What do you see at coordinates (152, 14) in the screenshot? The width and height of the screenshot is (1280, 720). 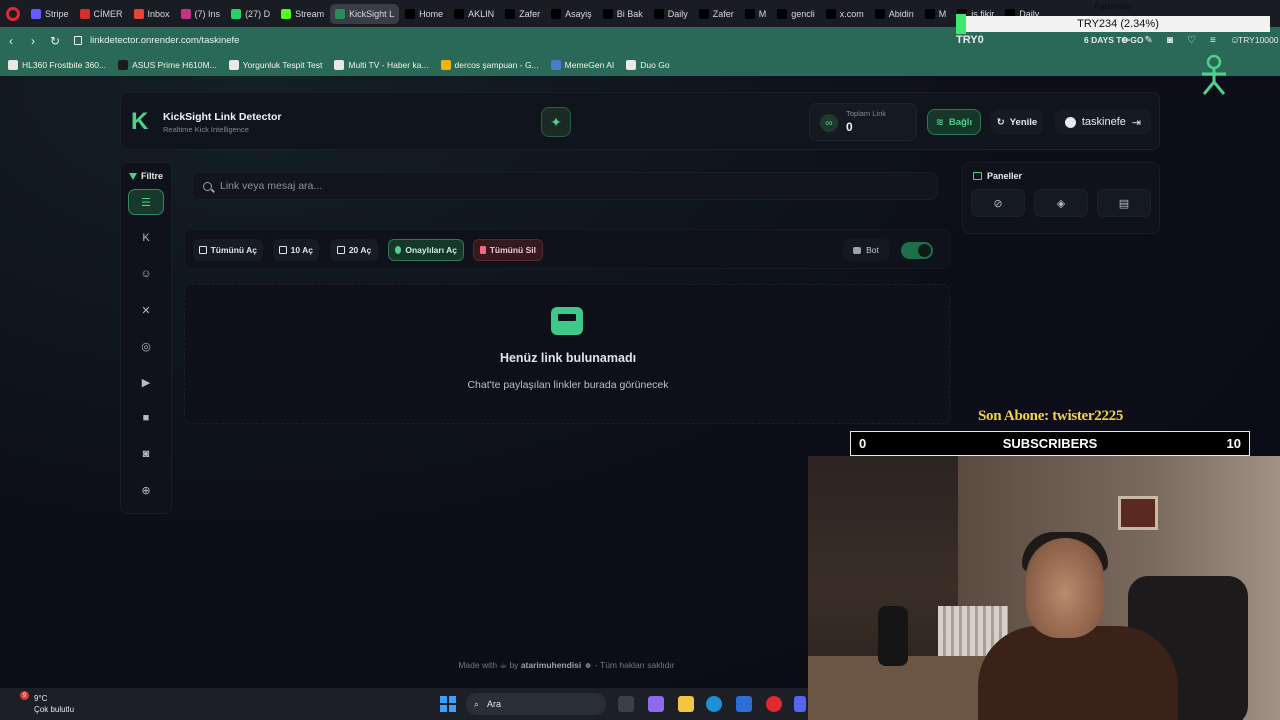 I see `browser-tab: Inbox` at bounding box center [152, 14].